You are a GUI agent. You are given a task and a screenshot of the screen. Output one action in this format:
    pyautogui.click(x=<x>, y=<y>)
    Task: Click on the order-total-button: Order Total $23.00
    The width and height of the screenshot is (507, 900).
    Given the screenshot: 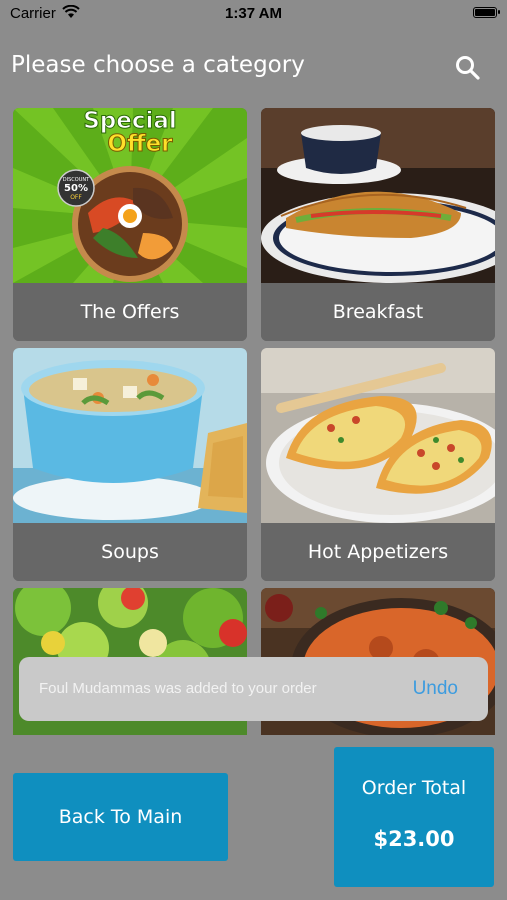 What is the action you would take?
    pyautogui.click(x=414, y=817)
    